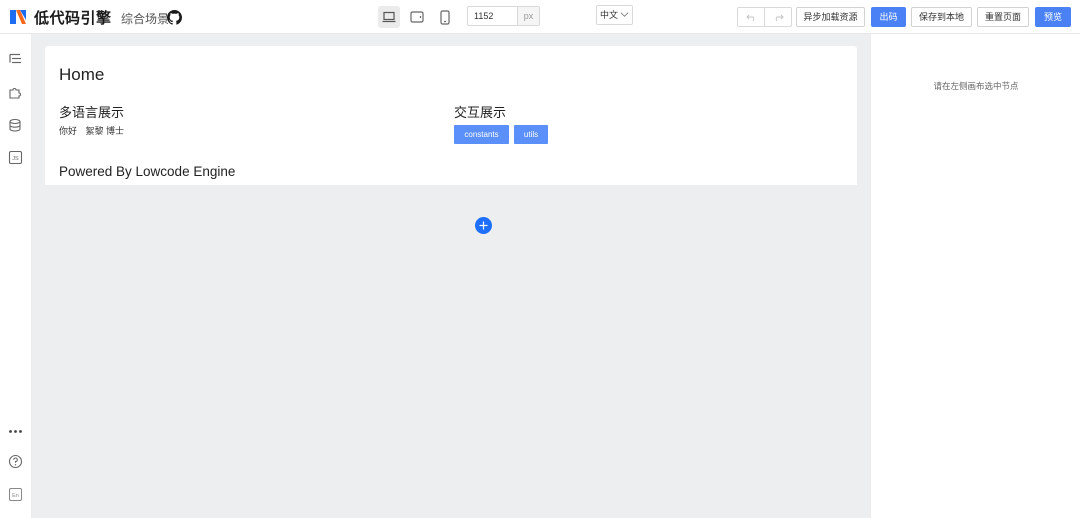 The width and height of the screenshot is (1080, 518). I want to click on language-switch-icon: En, so click(15, 494).